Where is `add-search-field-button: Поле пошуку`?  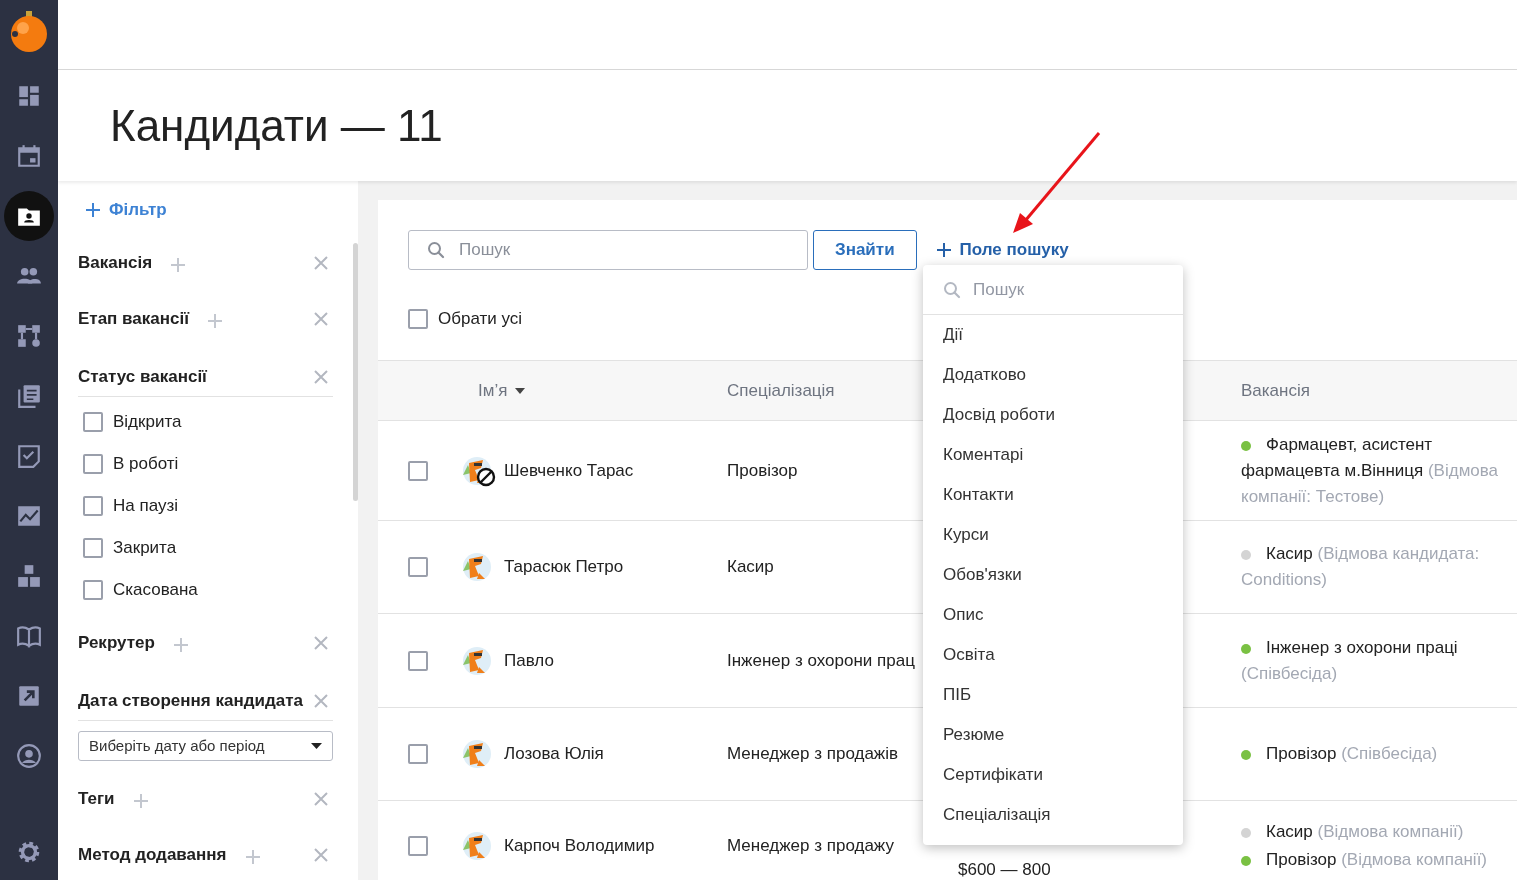 add-search-field-button: Поле пошуку is located at coordinates (1002, 250).